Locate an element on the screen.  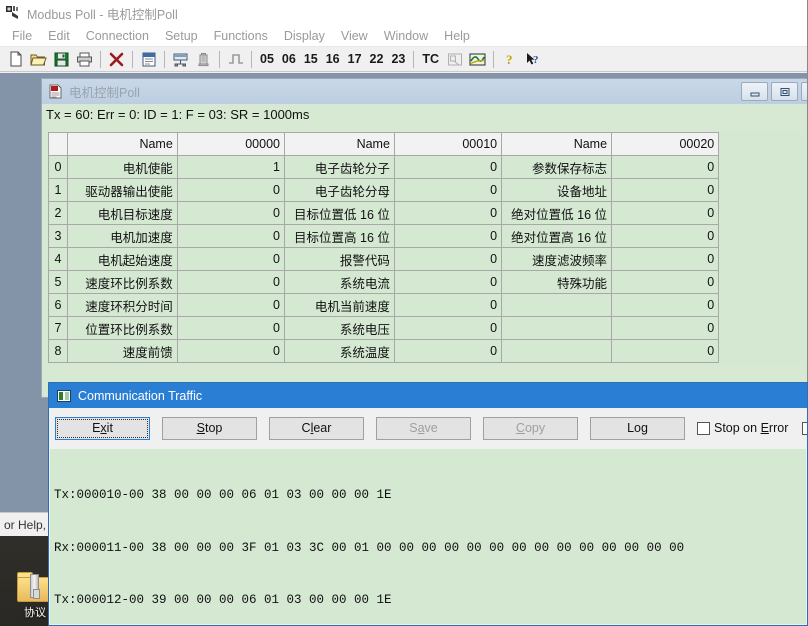
cell-name-2: 报警代码 is located at coordinates (339, 259).